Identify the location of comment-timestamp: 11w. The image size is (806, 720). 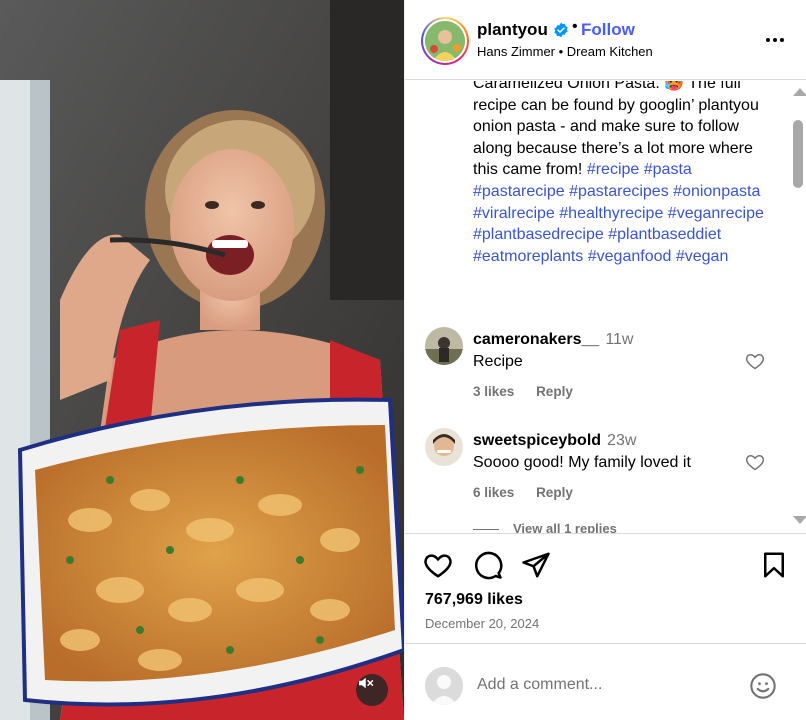
(619, 339).